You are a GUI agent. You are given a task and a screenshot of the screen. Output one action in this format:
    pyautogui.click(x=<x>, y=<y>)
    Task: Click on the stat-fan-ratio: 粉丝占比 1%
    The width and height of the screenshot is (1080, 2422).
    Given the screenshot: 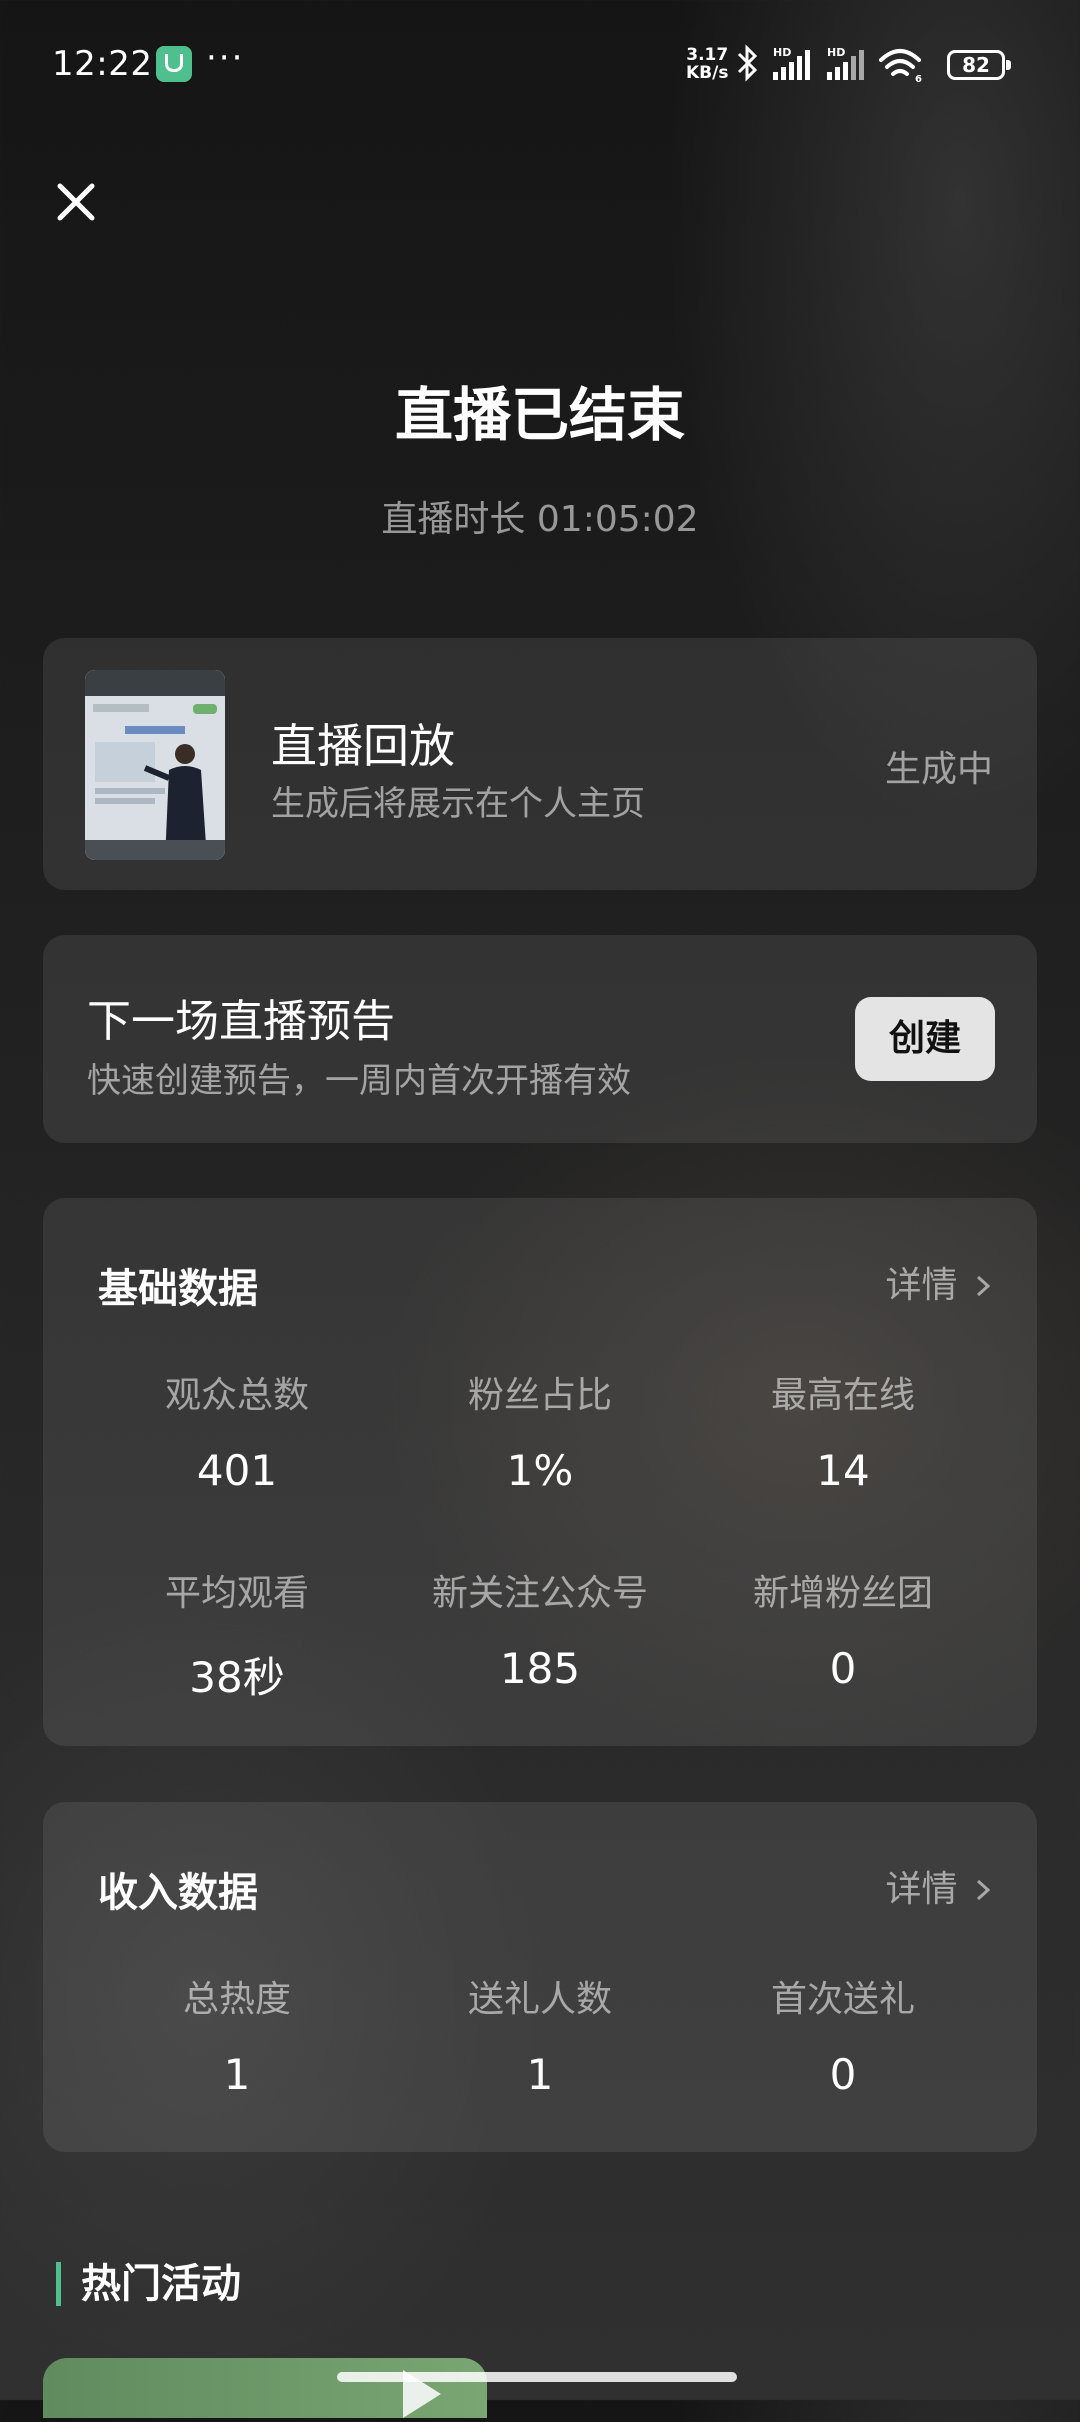 What is the action you would take?
    pyautogui.click(x=540, y=1430)
    